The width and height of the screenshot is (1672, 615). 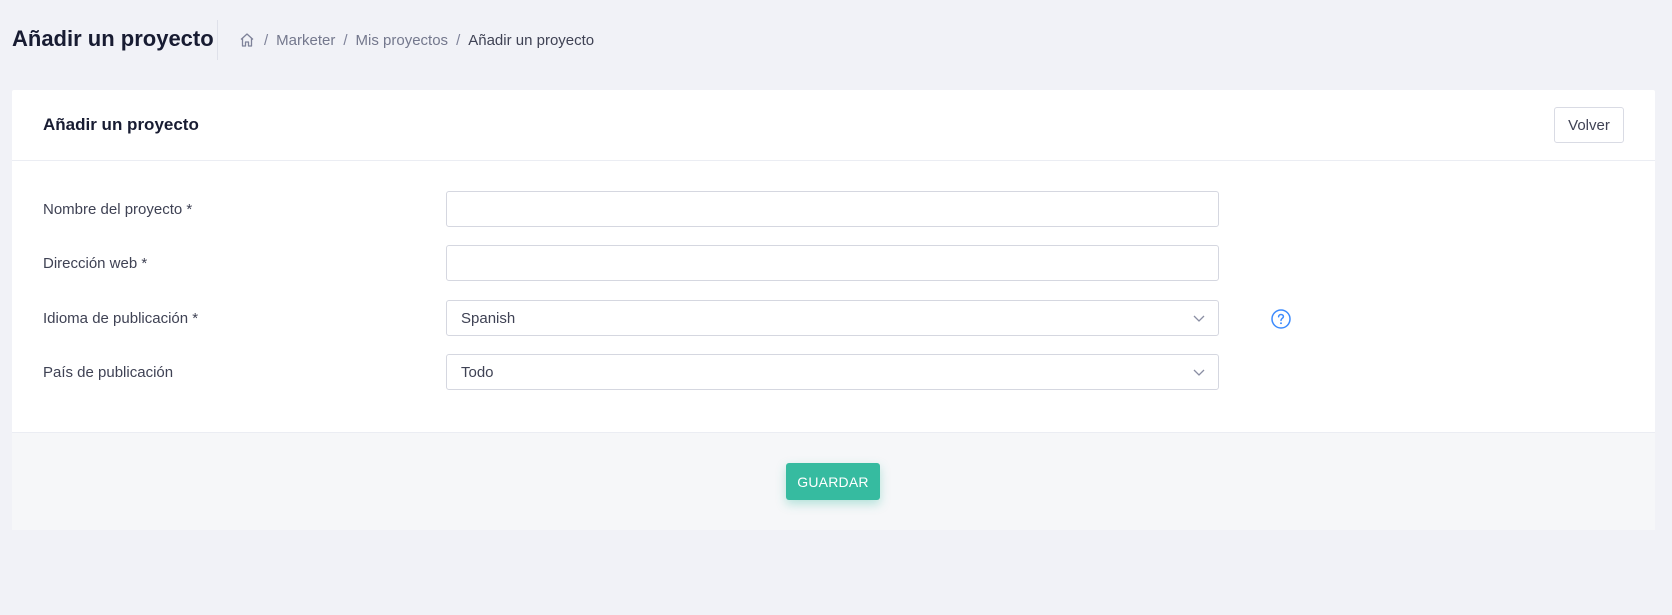 I want to click on project-name-input, so click(x=832, y=209).